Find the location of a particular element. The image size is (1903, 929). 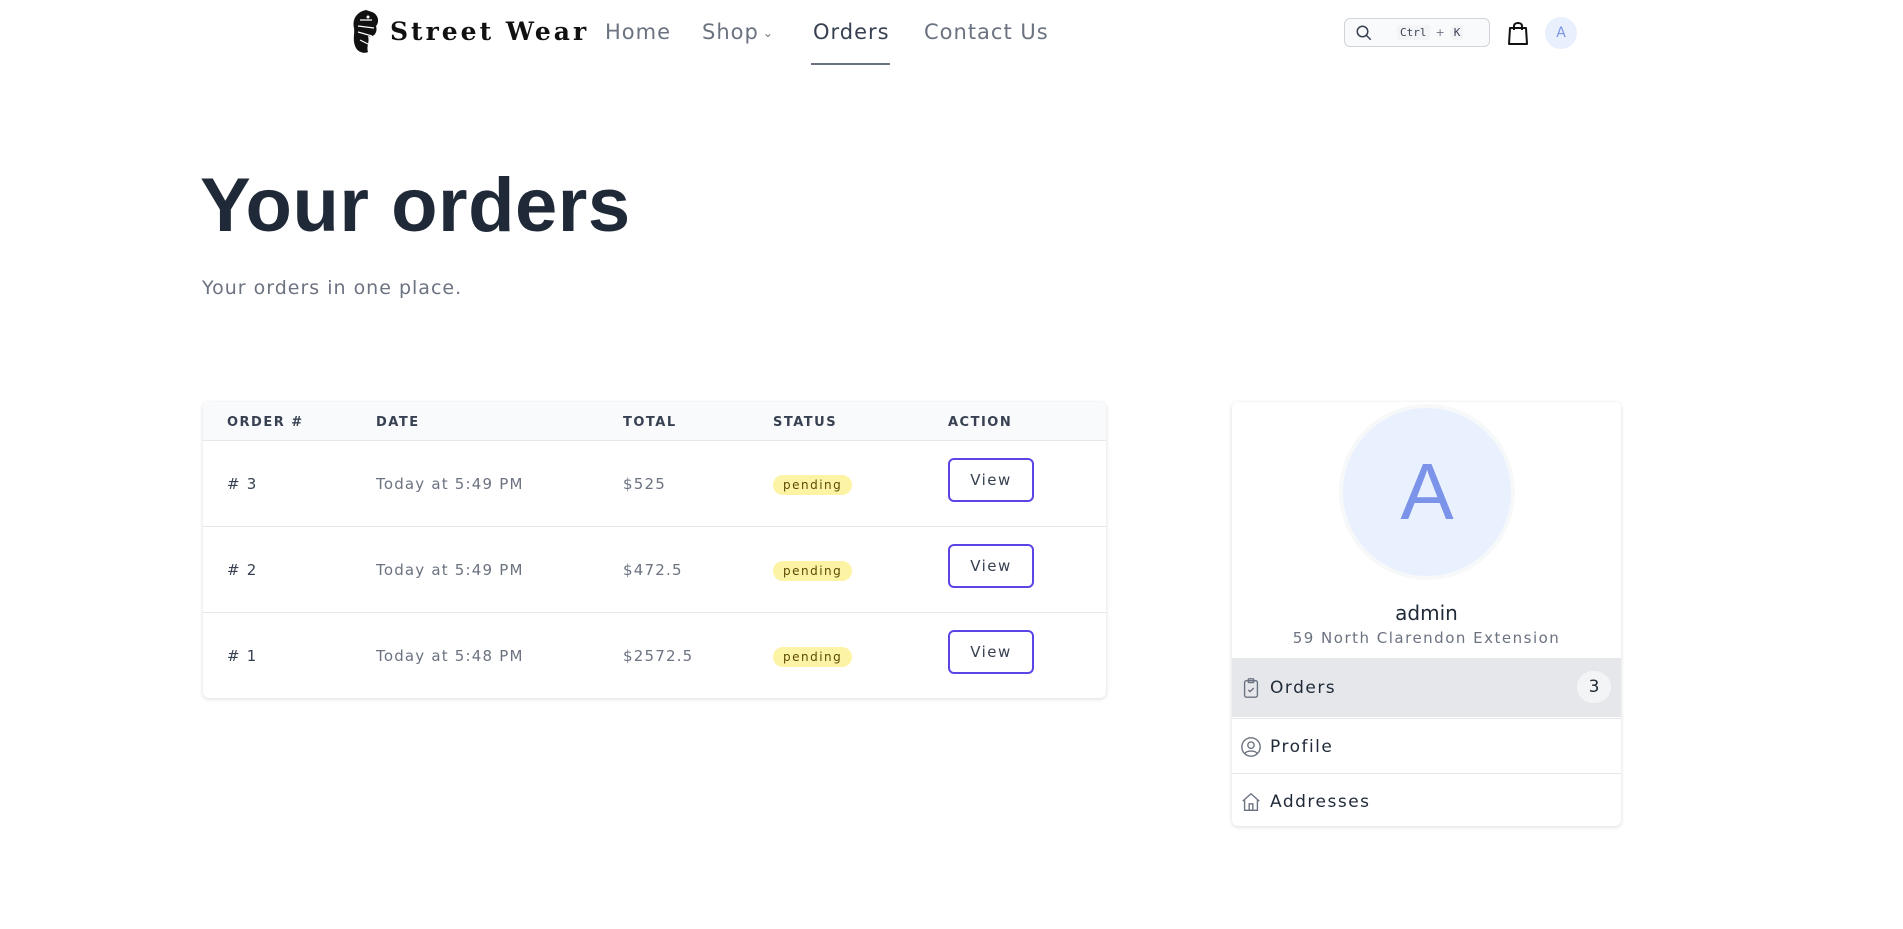

profile-name: admin is located at coordinates (1426, 613).